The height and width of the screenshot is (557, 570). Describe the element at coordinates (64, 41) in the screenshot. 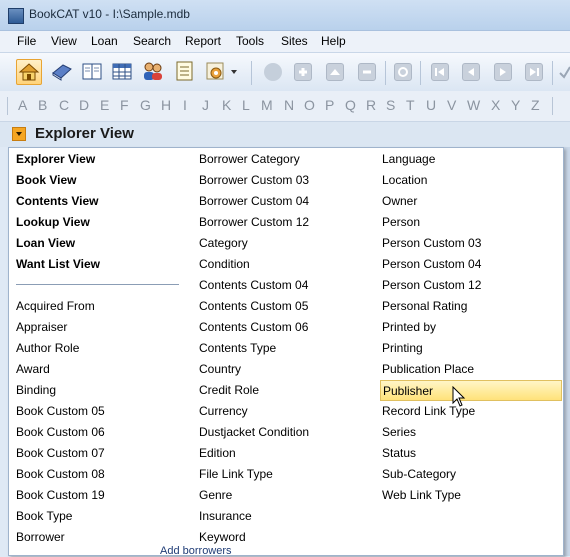

I see `menu-view: View` at that location.